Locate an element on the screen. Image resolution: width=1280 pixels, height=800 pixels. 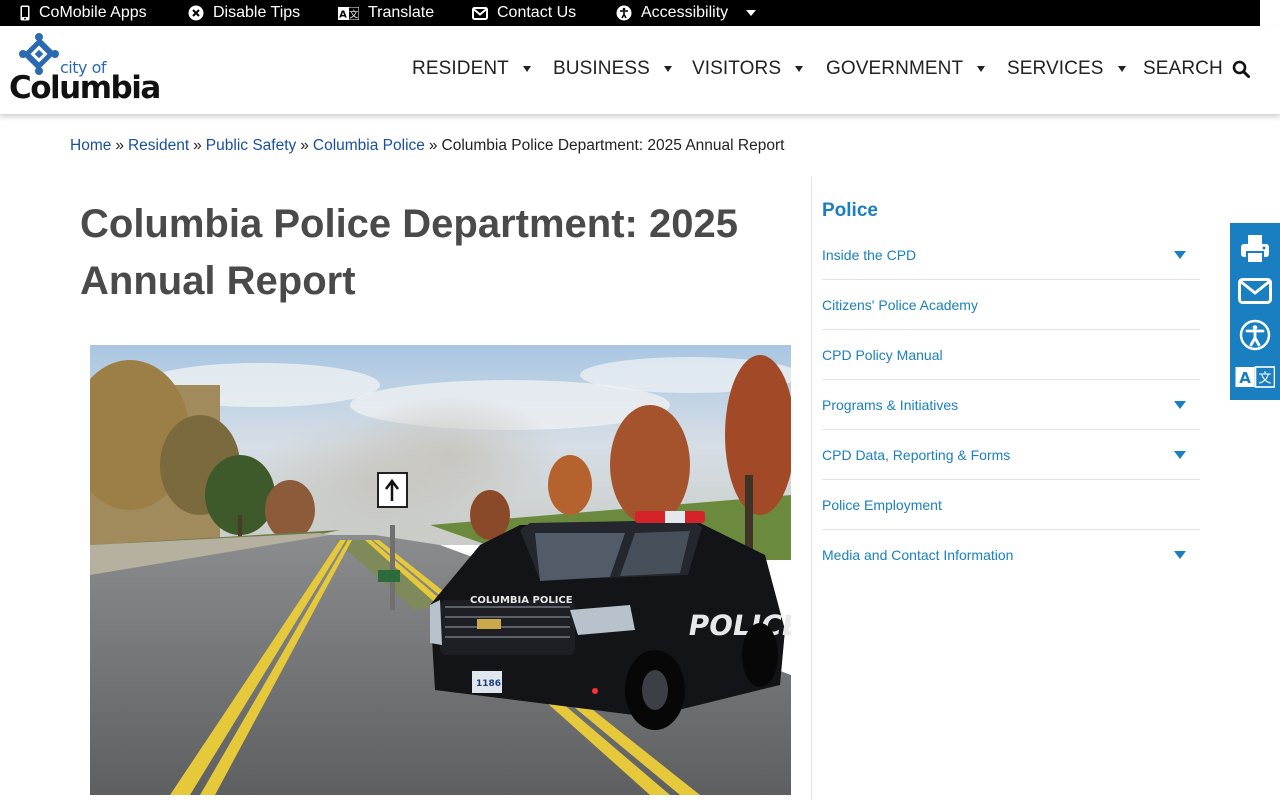
contact-us-label: Contact Us is located at coordinates (537, 12).